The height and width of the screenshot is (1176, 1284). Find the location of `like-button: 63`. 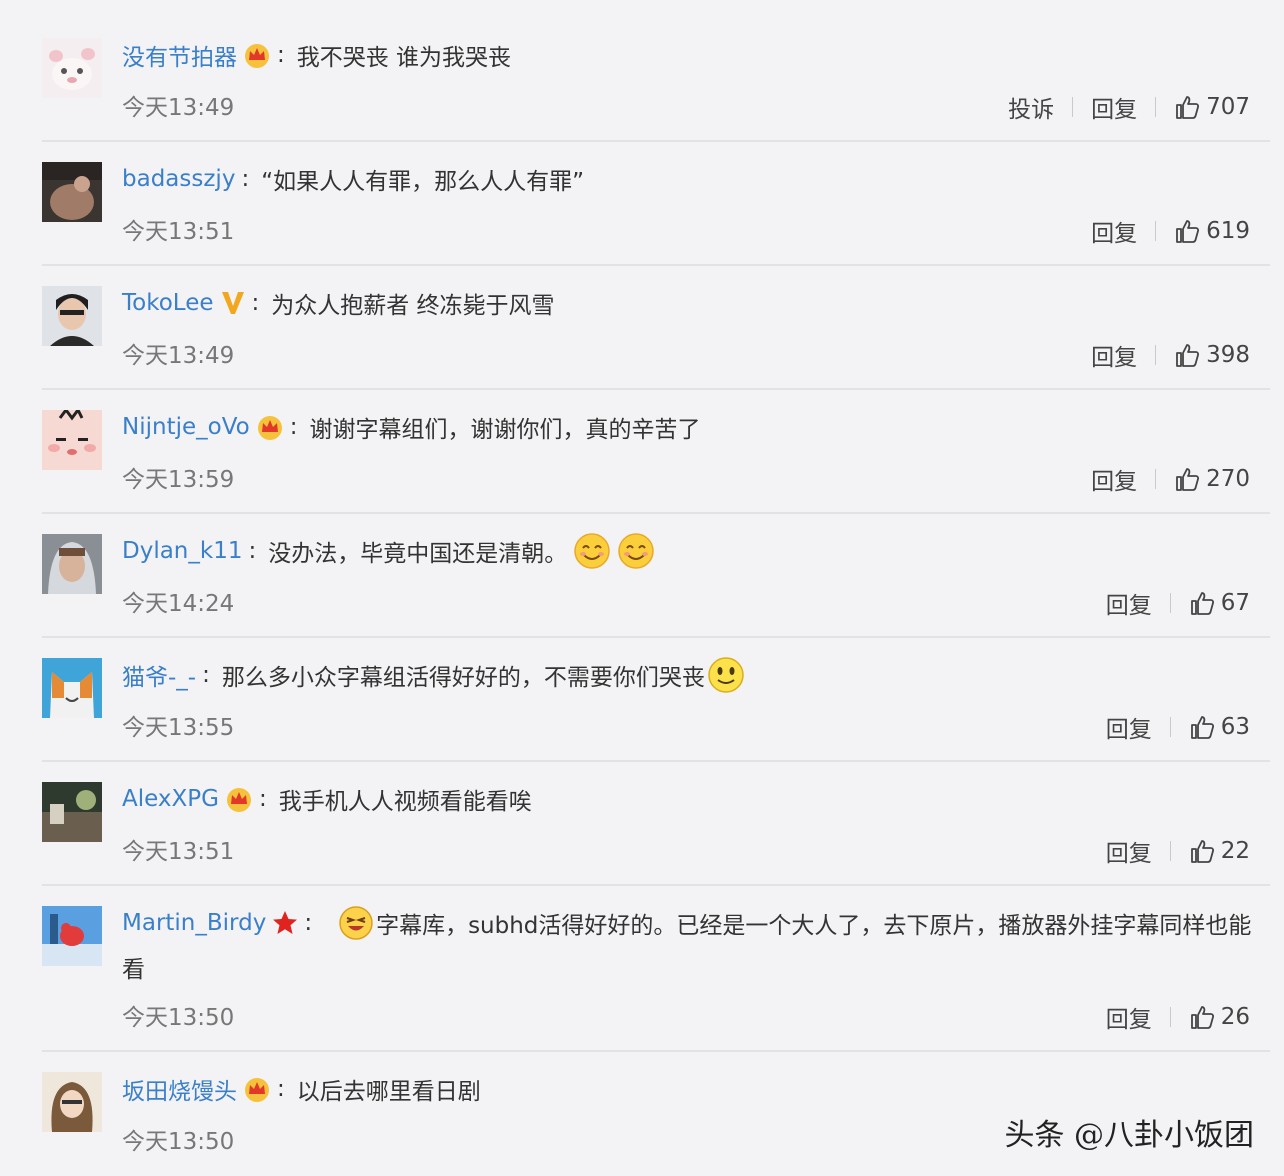

like-button: 63 is located at coordinates (1219, 727).